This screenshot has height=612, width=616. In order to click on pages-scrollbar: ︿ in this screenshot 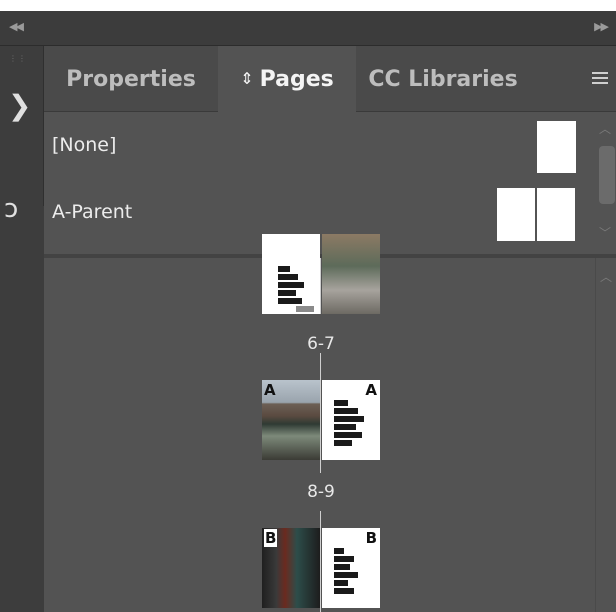, I will do `click(605, 435)`.